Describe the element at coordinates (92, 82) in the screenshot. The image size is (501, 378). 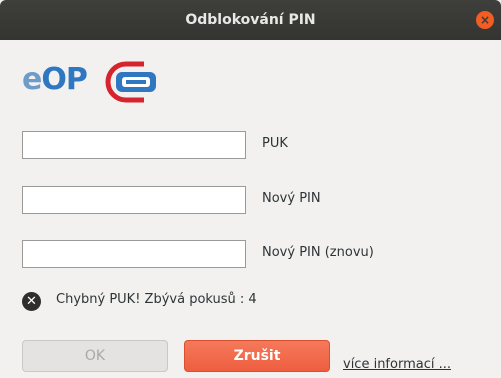
I see `eop-logo: eOP` at that location.